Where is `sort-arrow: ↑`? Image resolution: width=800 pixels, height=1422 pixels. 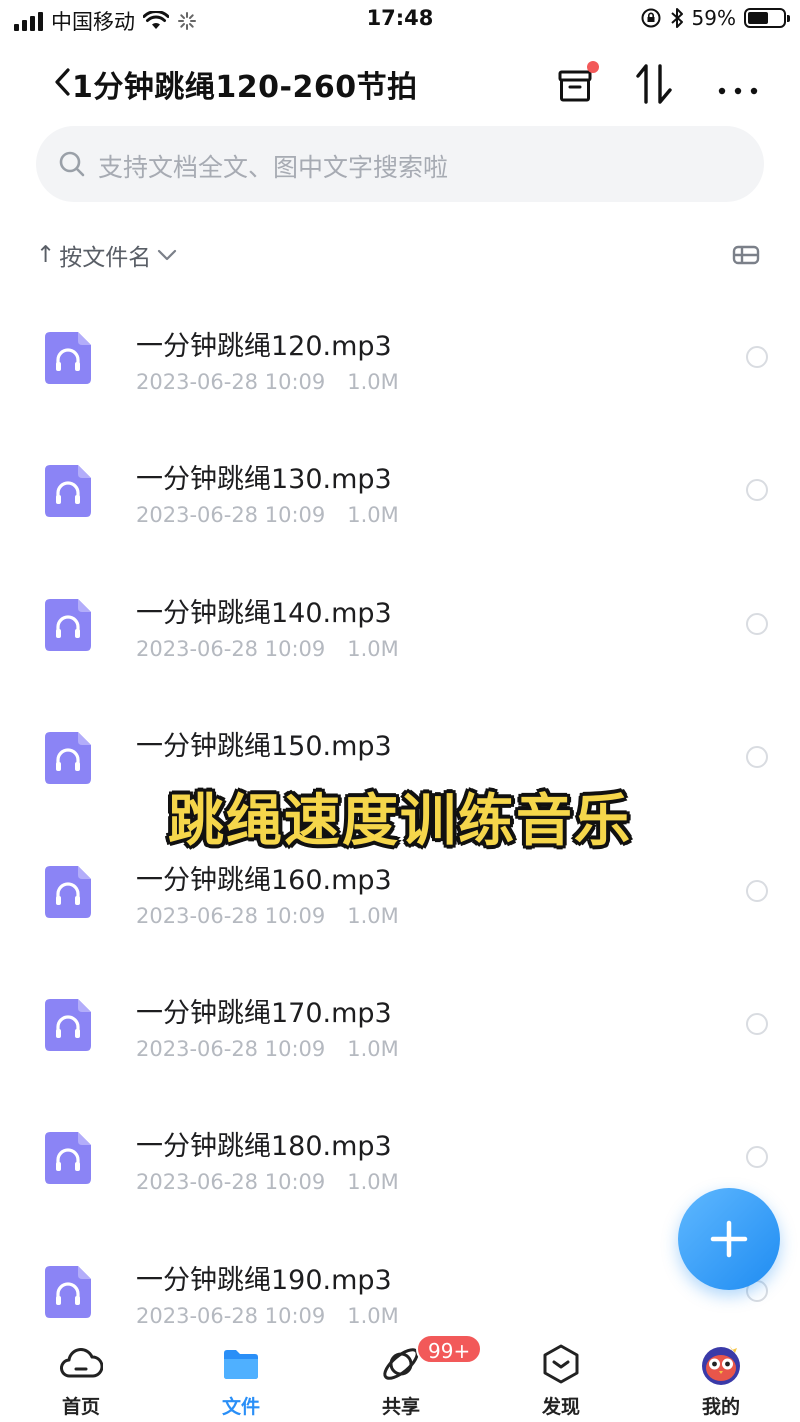 sort-arrow: ↑ is located at coordinates (46, 255).